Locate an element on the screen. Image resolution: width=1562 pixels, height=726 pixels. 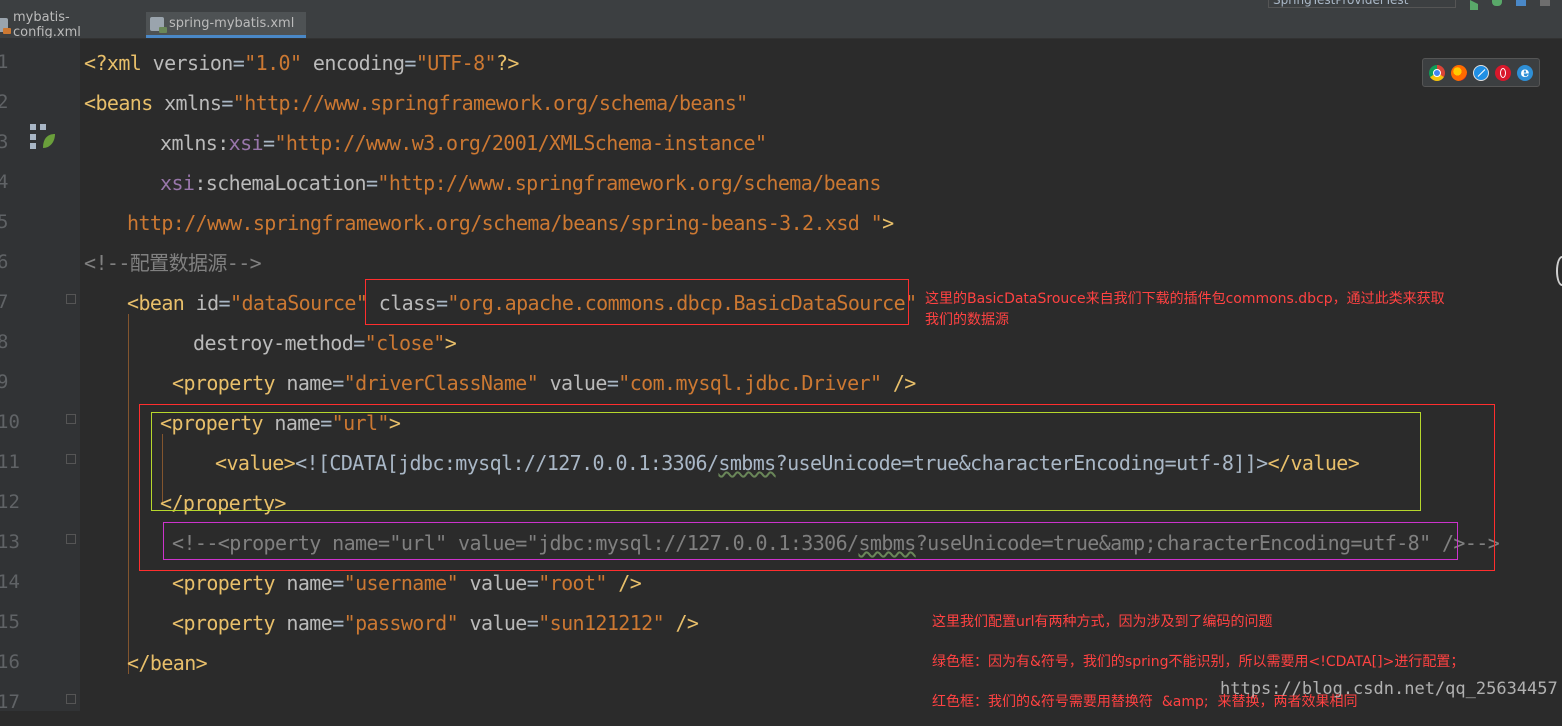
tab-label: mybatis-config.xml is located at coordinates (47, 25).